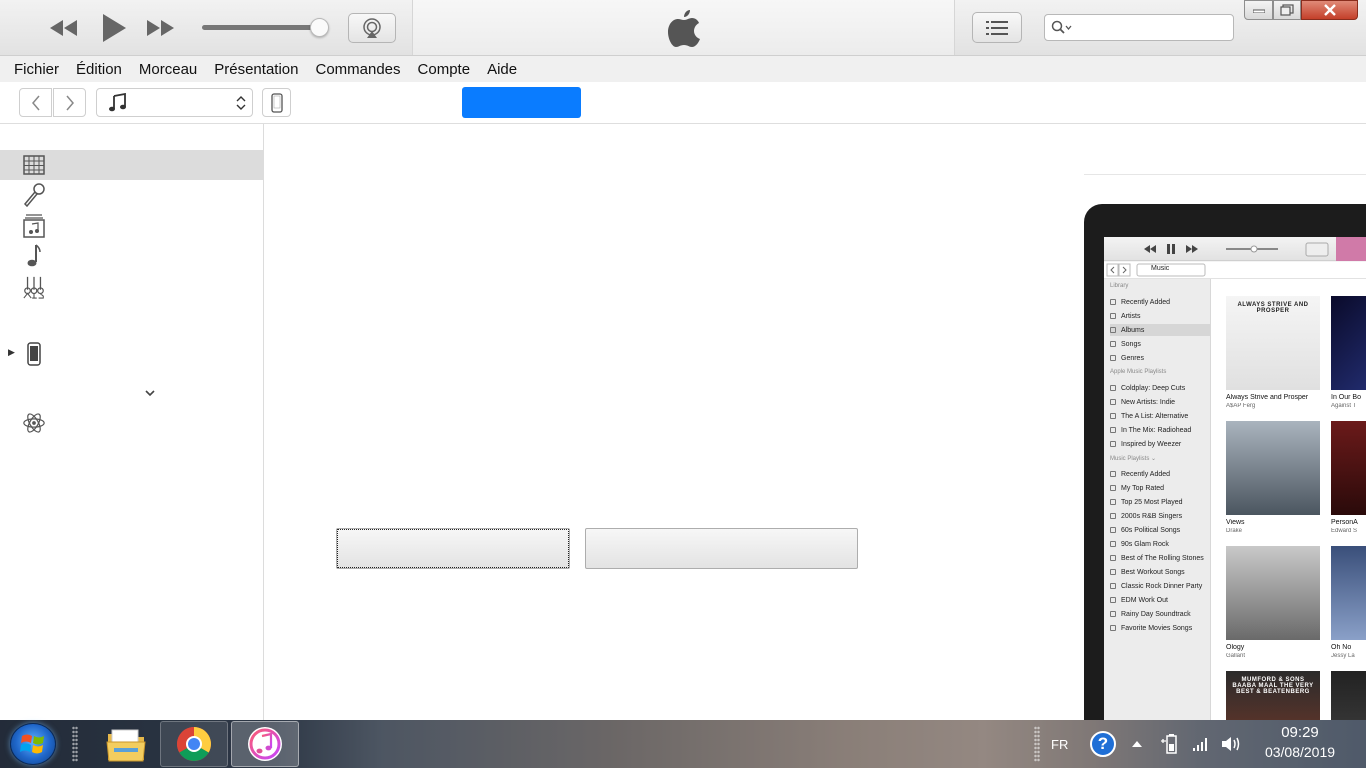  What do you see at coordinates (1152, 516) in the screenshot?
I see `promo-sidebar-item-label: 2000s R&B Singers` at bounding box center [1152, 516].